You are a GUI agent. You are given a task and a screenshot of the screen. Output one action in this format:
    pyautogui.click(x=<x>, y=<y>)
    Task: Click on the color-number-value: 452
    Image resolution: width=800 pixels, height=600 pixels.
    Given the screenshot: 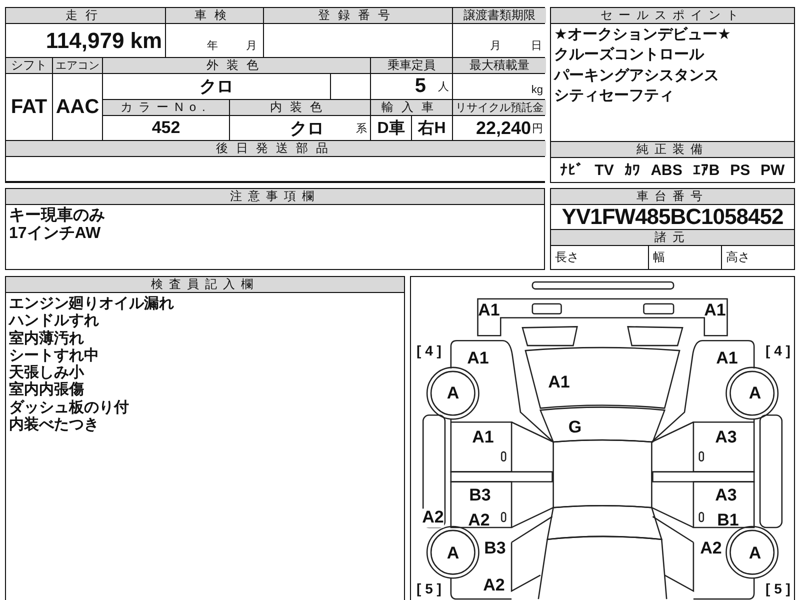 What is the action you would take?
    pyautogui.click(x=166, y=128)
    